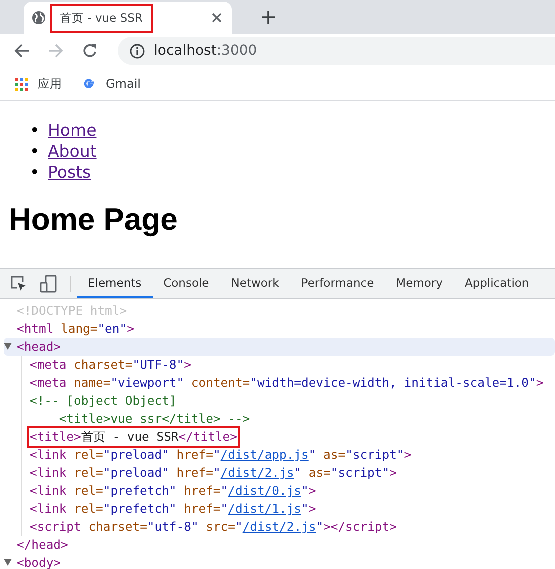 This screenshot has width=555, height=569. Describe the element at coordinates (94, 220) in the screenshot. I see `page-heading: Home Page` at that location.